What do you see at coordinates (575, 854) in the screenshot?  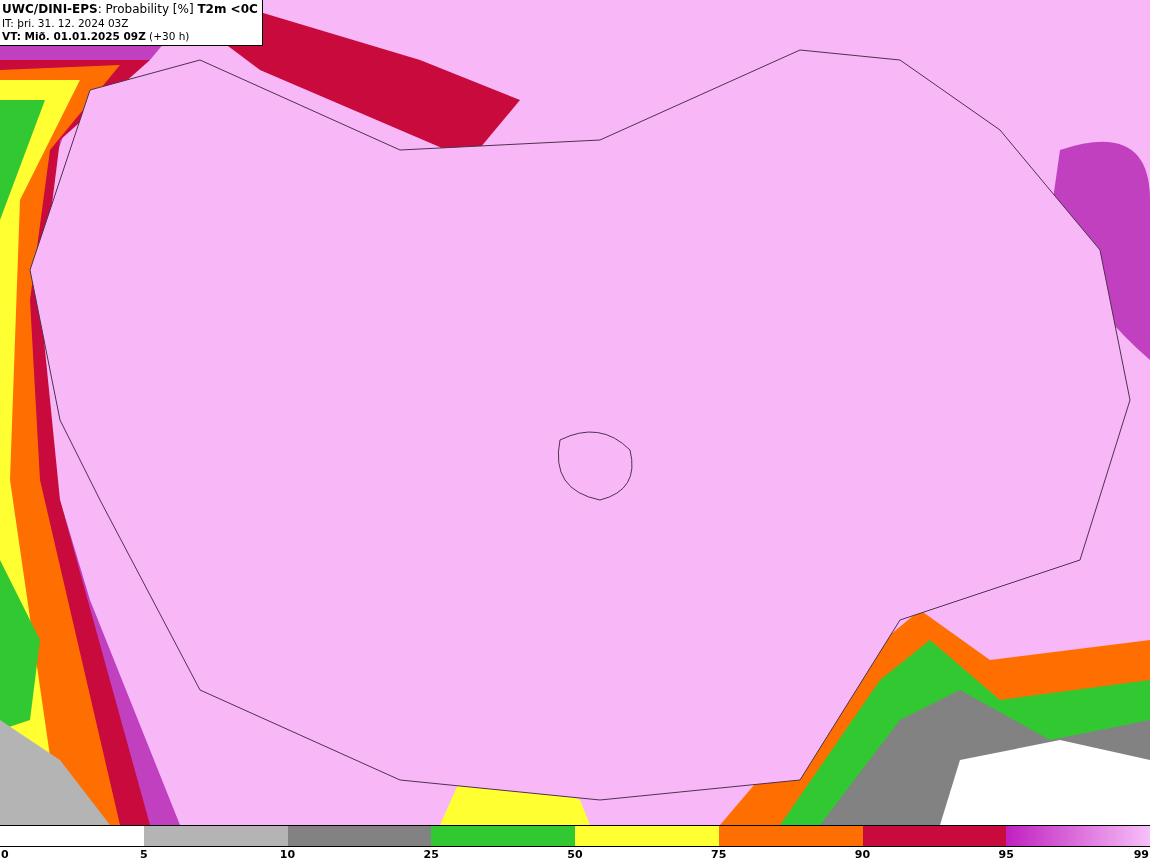 I see `legend-label: 50` at bounding box center [575, 854].